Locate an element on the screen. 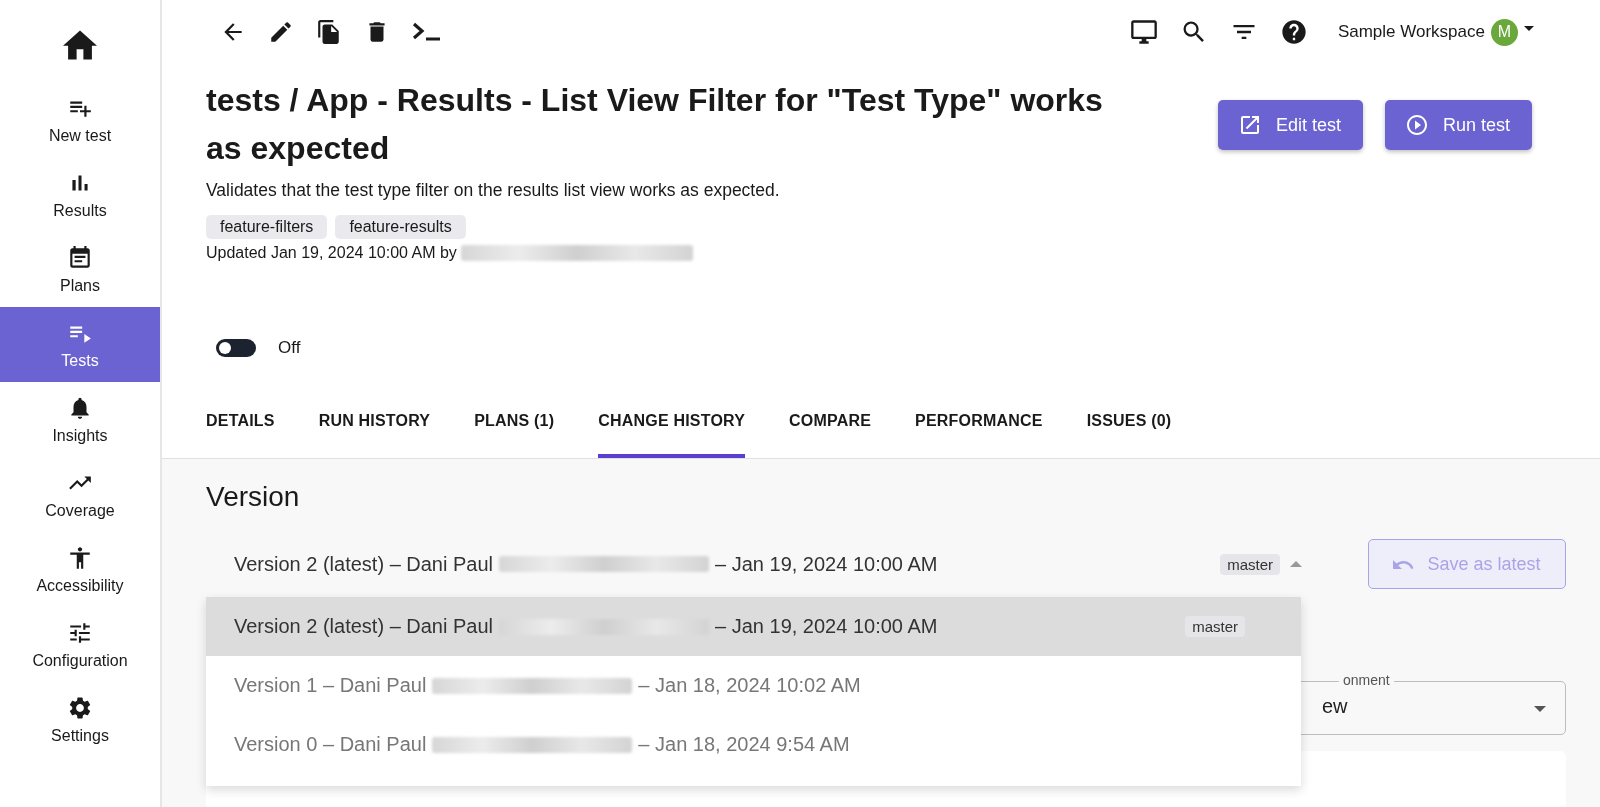 Image resolution: width=1600 pixels, height=807 pixels. description: Validates that the test type filter on the results list view works as expected. is located at coordinates (493, 190).